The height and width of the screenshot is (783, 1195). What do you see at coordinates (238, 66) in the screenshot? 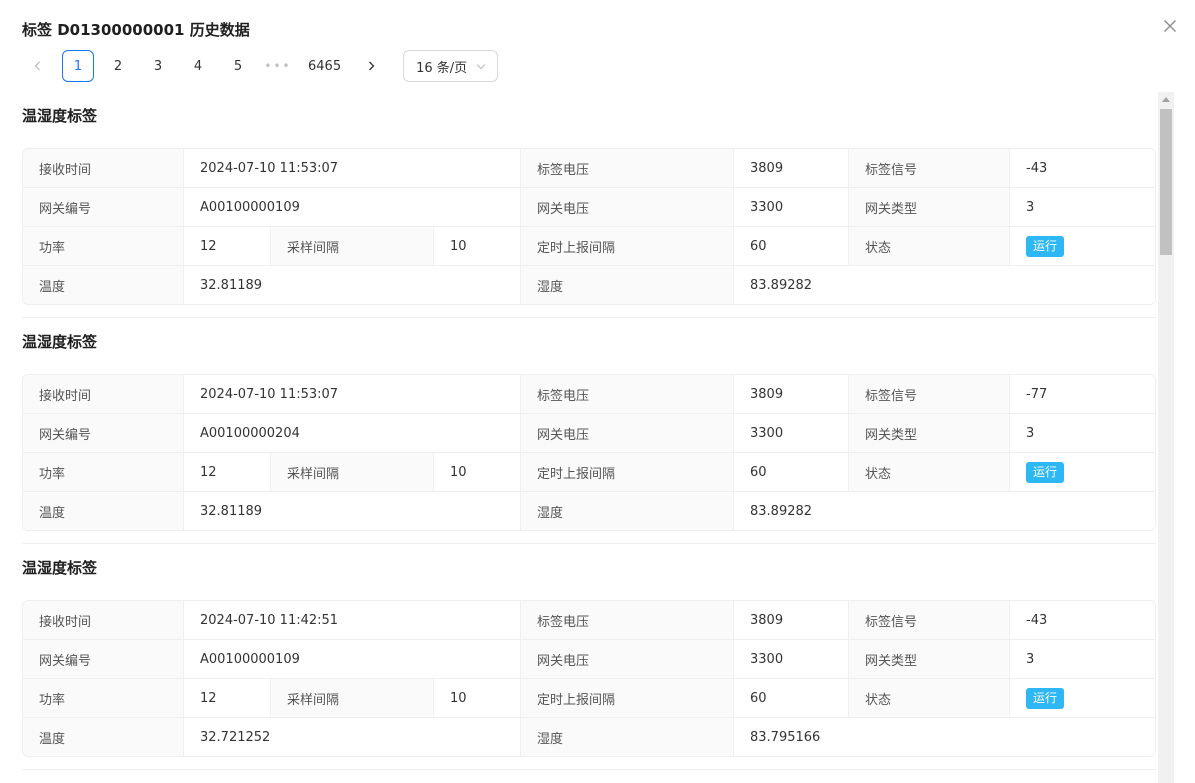
I see `page-5-button: 5` at bounding box center [238, 66].